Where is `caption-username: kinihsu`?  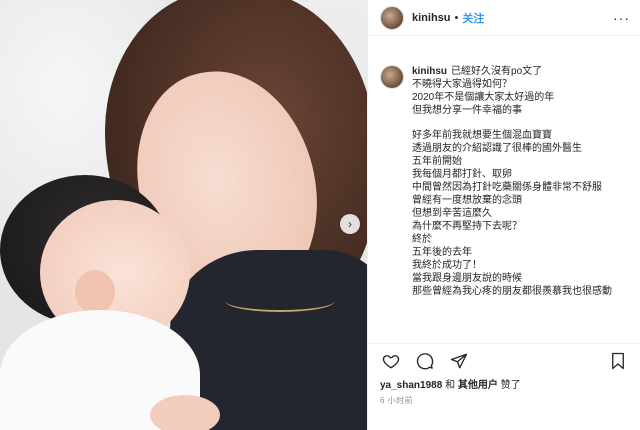 caption-username: kinihsu is located at coordinates (429, 71).